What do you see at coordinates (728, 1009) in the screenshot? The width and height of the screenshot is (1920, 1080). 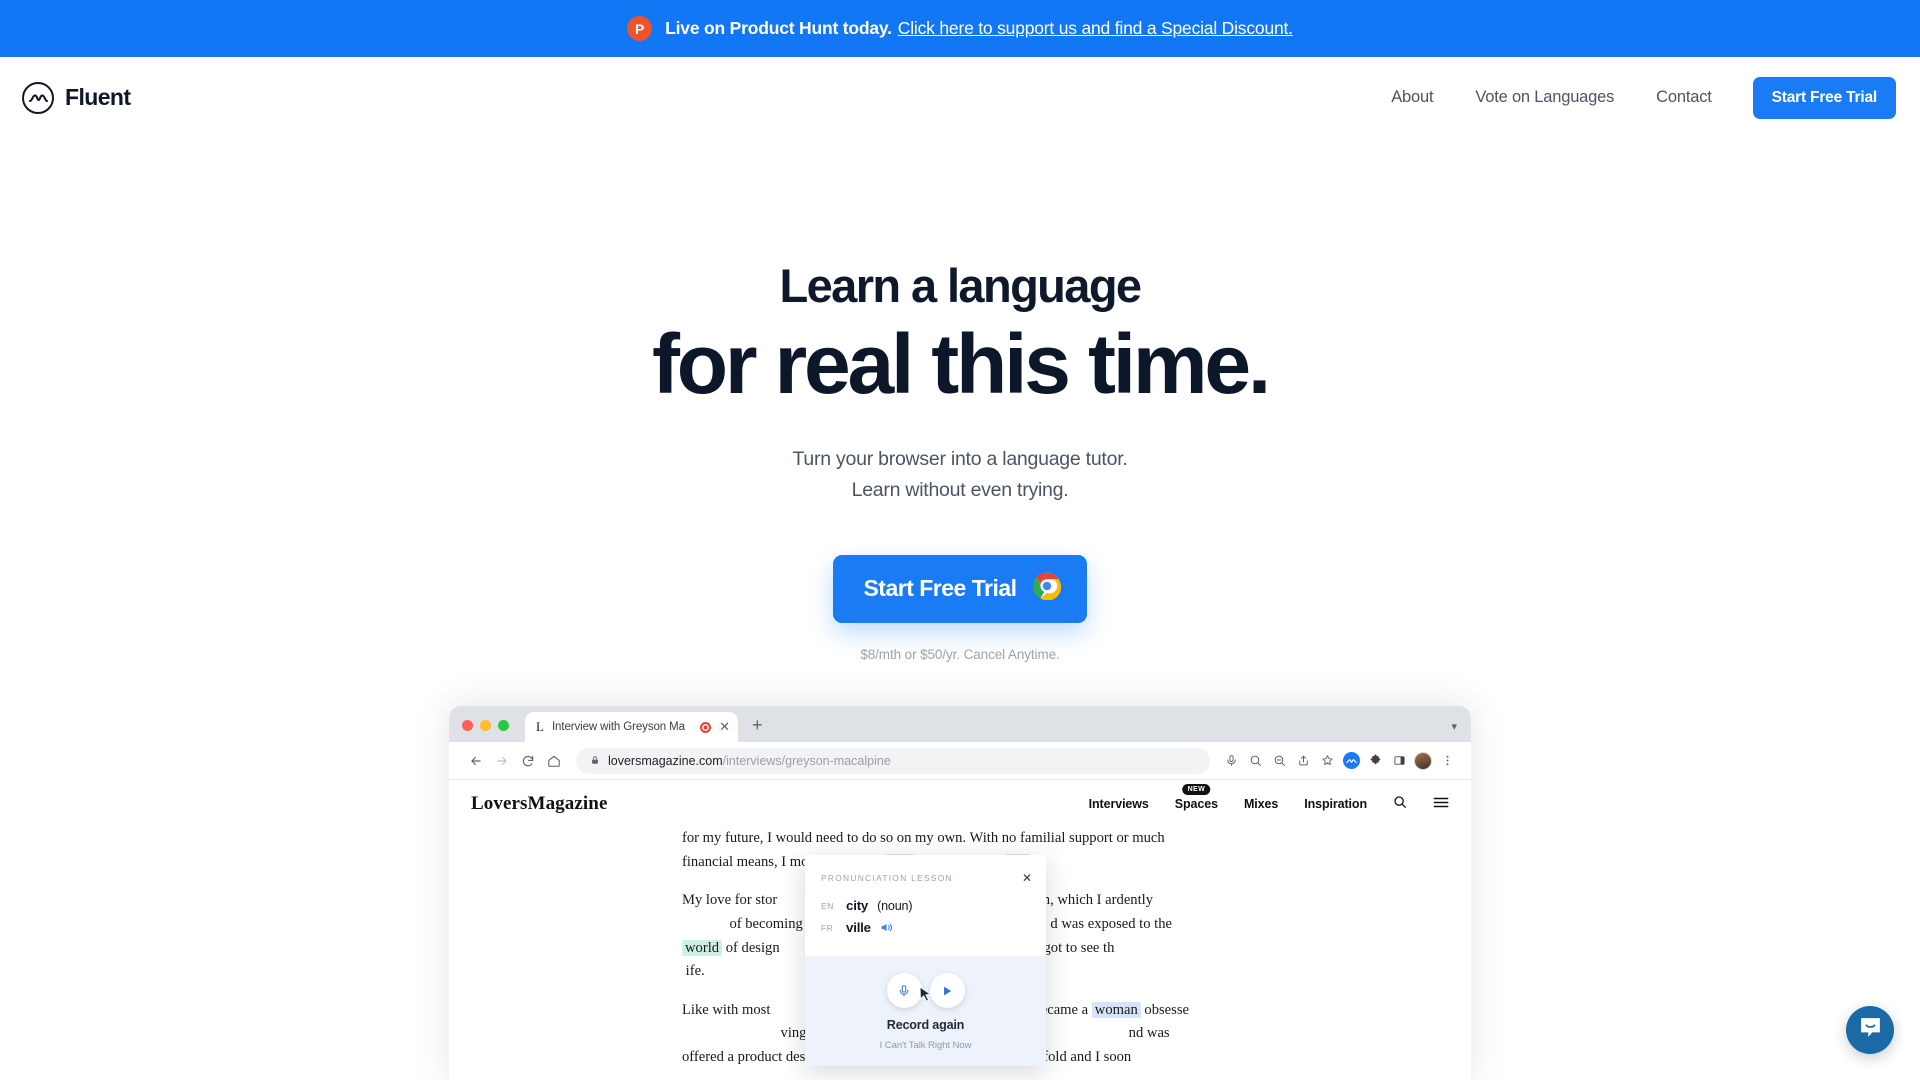 I see `article-text: Like with most` at bounding box center [728, 1009].